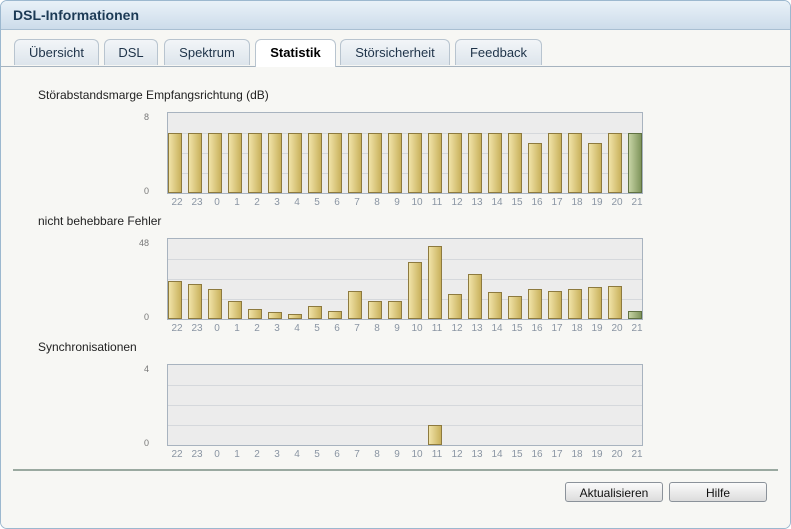 The height and width of the screenshot is (529, 791). What do you see at coordinates (497, 202) in the screenshot?
I see `x-tick-label: 14` at bounding box center [497, 202].